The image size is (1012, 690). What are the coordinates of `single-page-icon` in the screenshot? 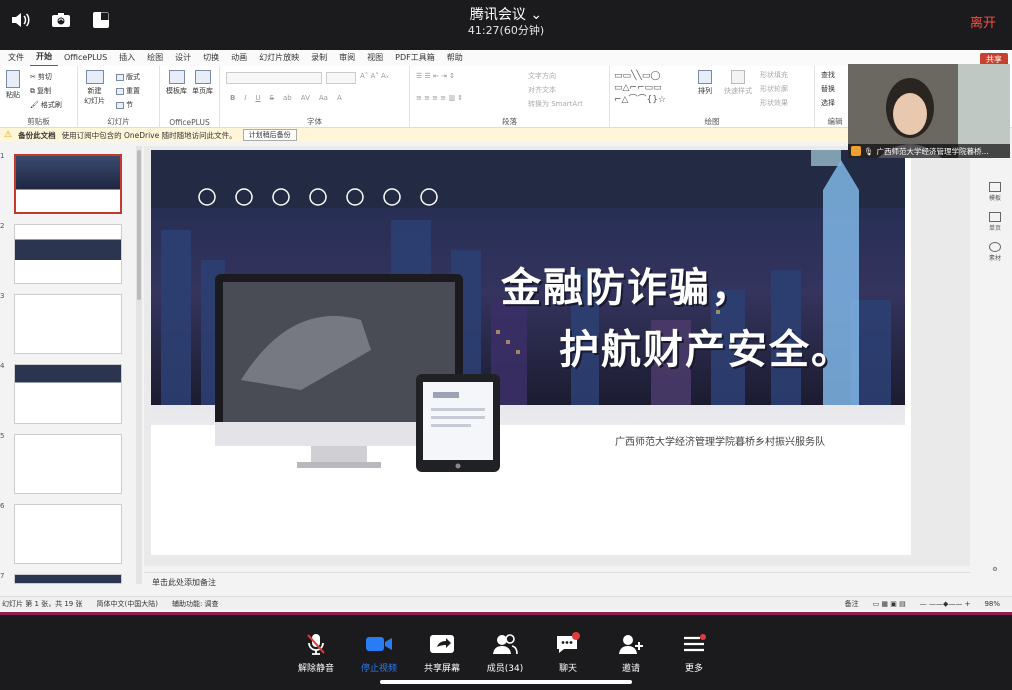 It's located at (202, 77).